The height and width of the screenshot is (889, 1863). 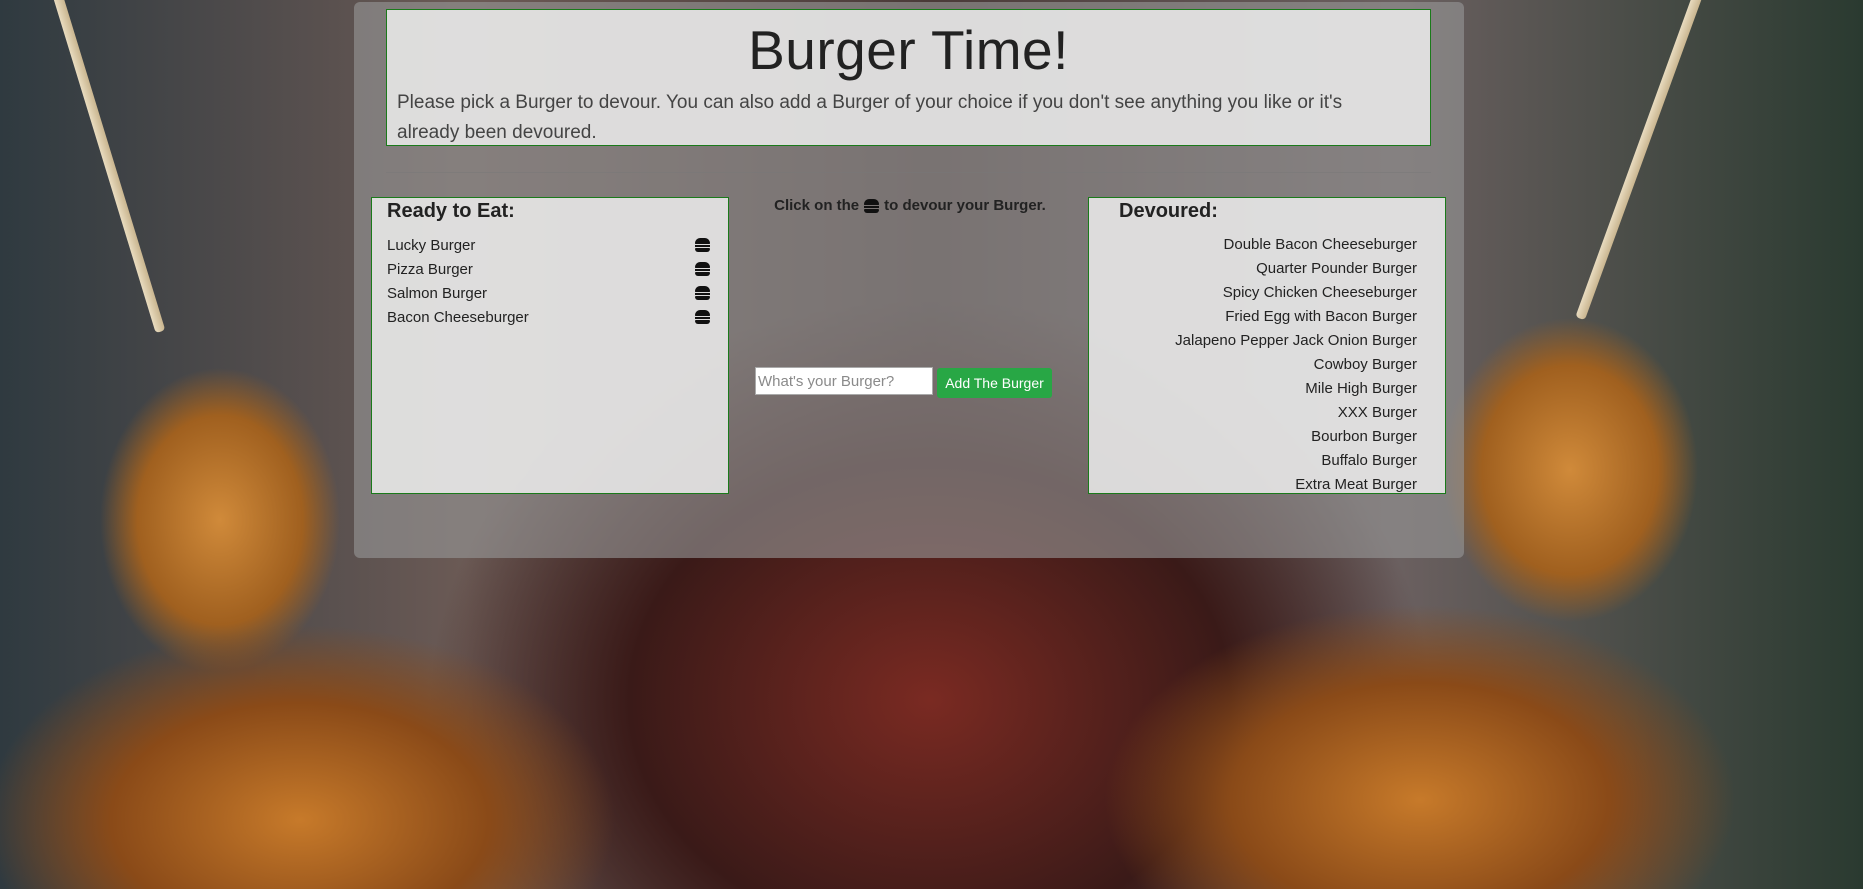 I want to click on list-item: Cowboy Burger, so click(x=1365, y=364).